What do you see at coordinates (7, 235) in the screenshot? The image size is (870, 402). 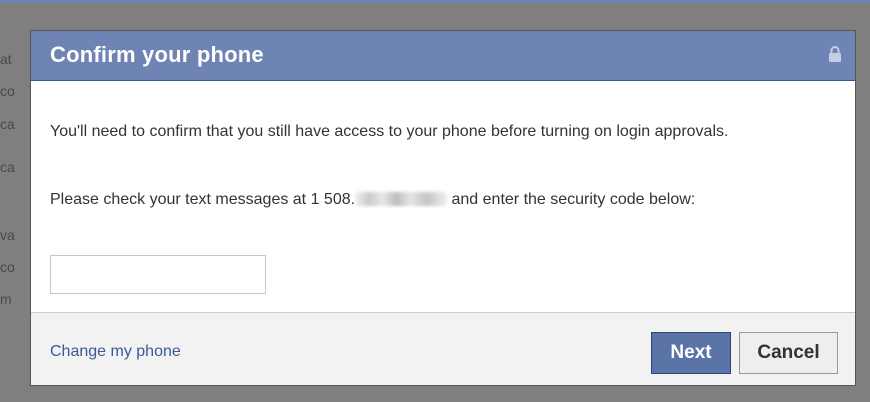 I see `background-text: va` at bounding box center [7, 235].